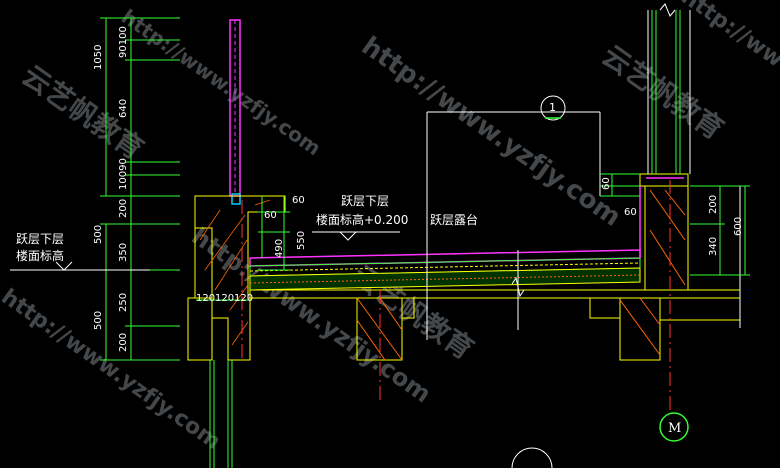  What do you see at coordinates (98, 234) in the screenshot?
I see `dim-500-middle: 500` at bounding box center [98, 234].